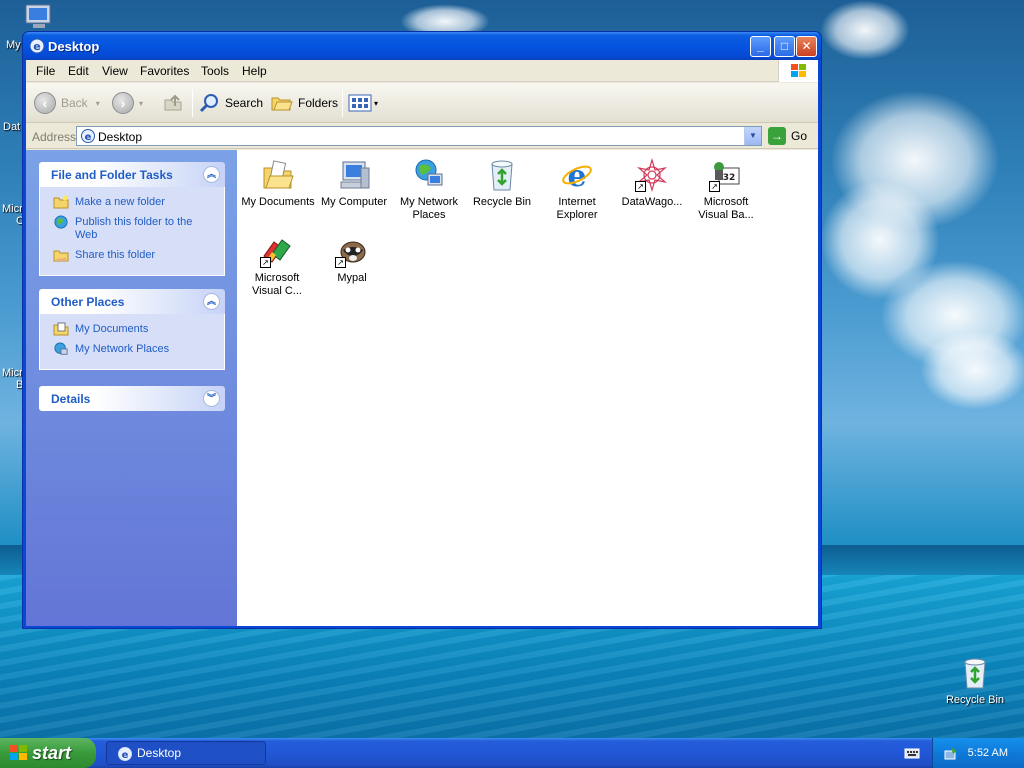  What do you see at coordinates (729, 178) in the screenshot?
I see `svg-text: 32` at bounding box center [729, 178].